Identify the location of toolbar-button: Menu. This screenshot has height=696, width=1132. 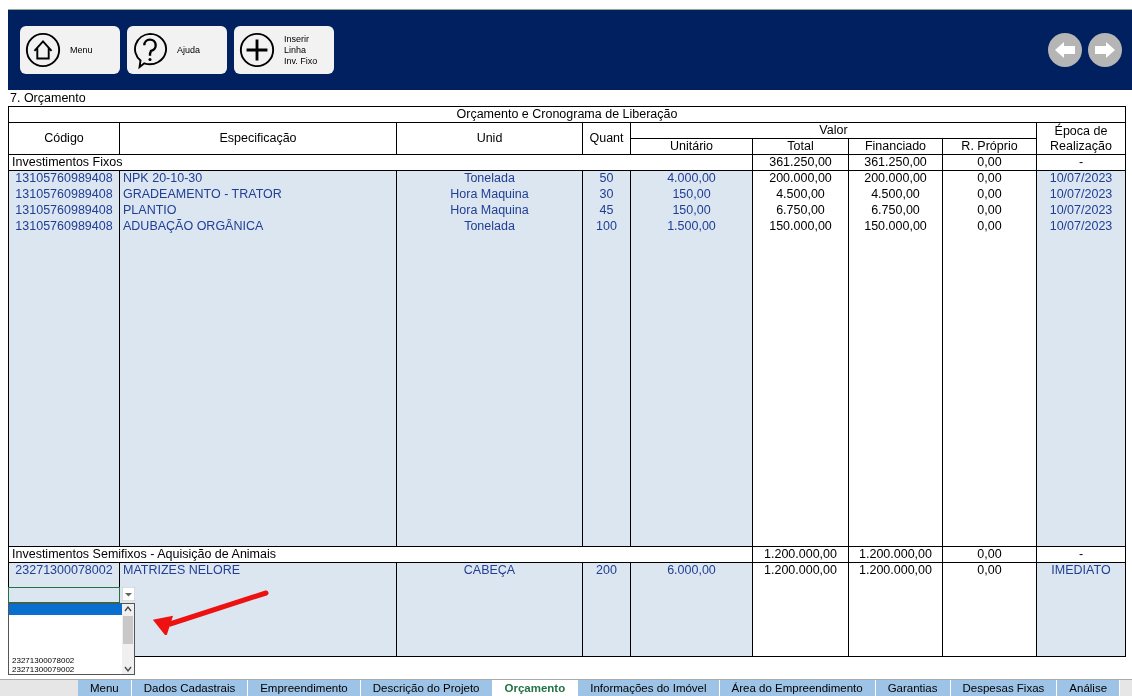
(70, 50).